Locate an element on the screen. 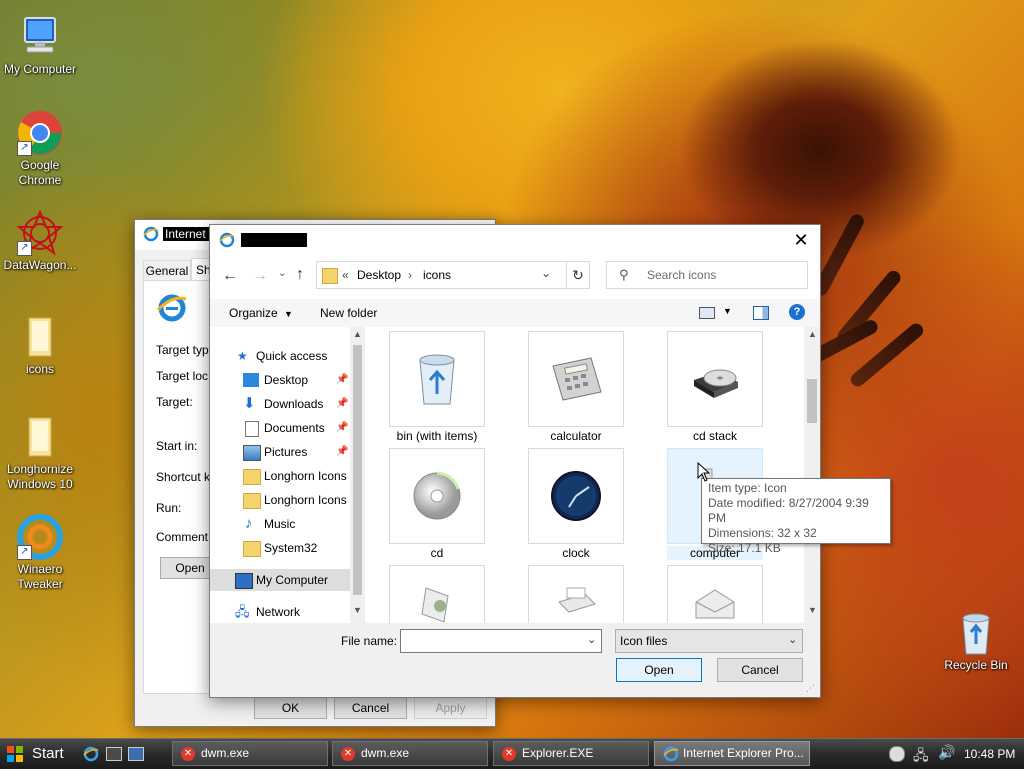 This screenshot has height=771, width=1024. taskbar-clock: 10:48 PM is located at coordinates (989, 754).